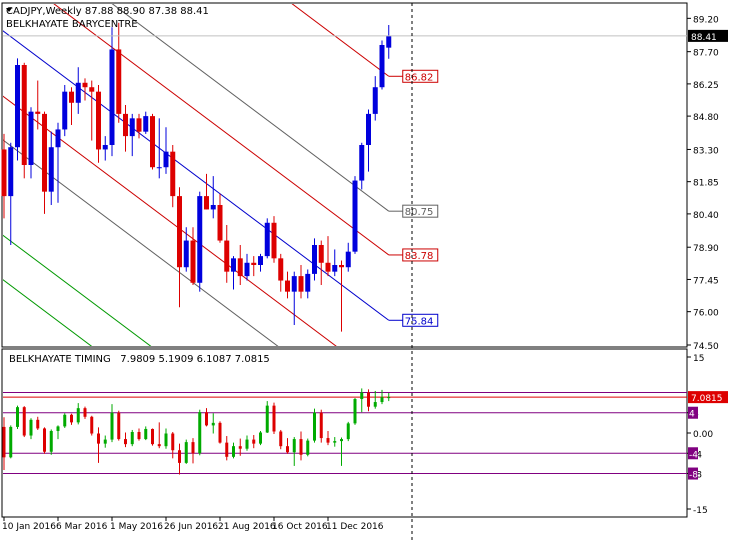 The height and width of the screenshot is (546, 735). I want to click on level-badge-label-1: 4, so click(692, 415).